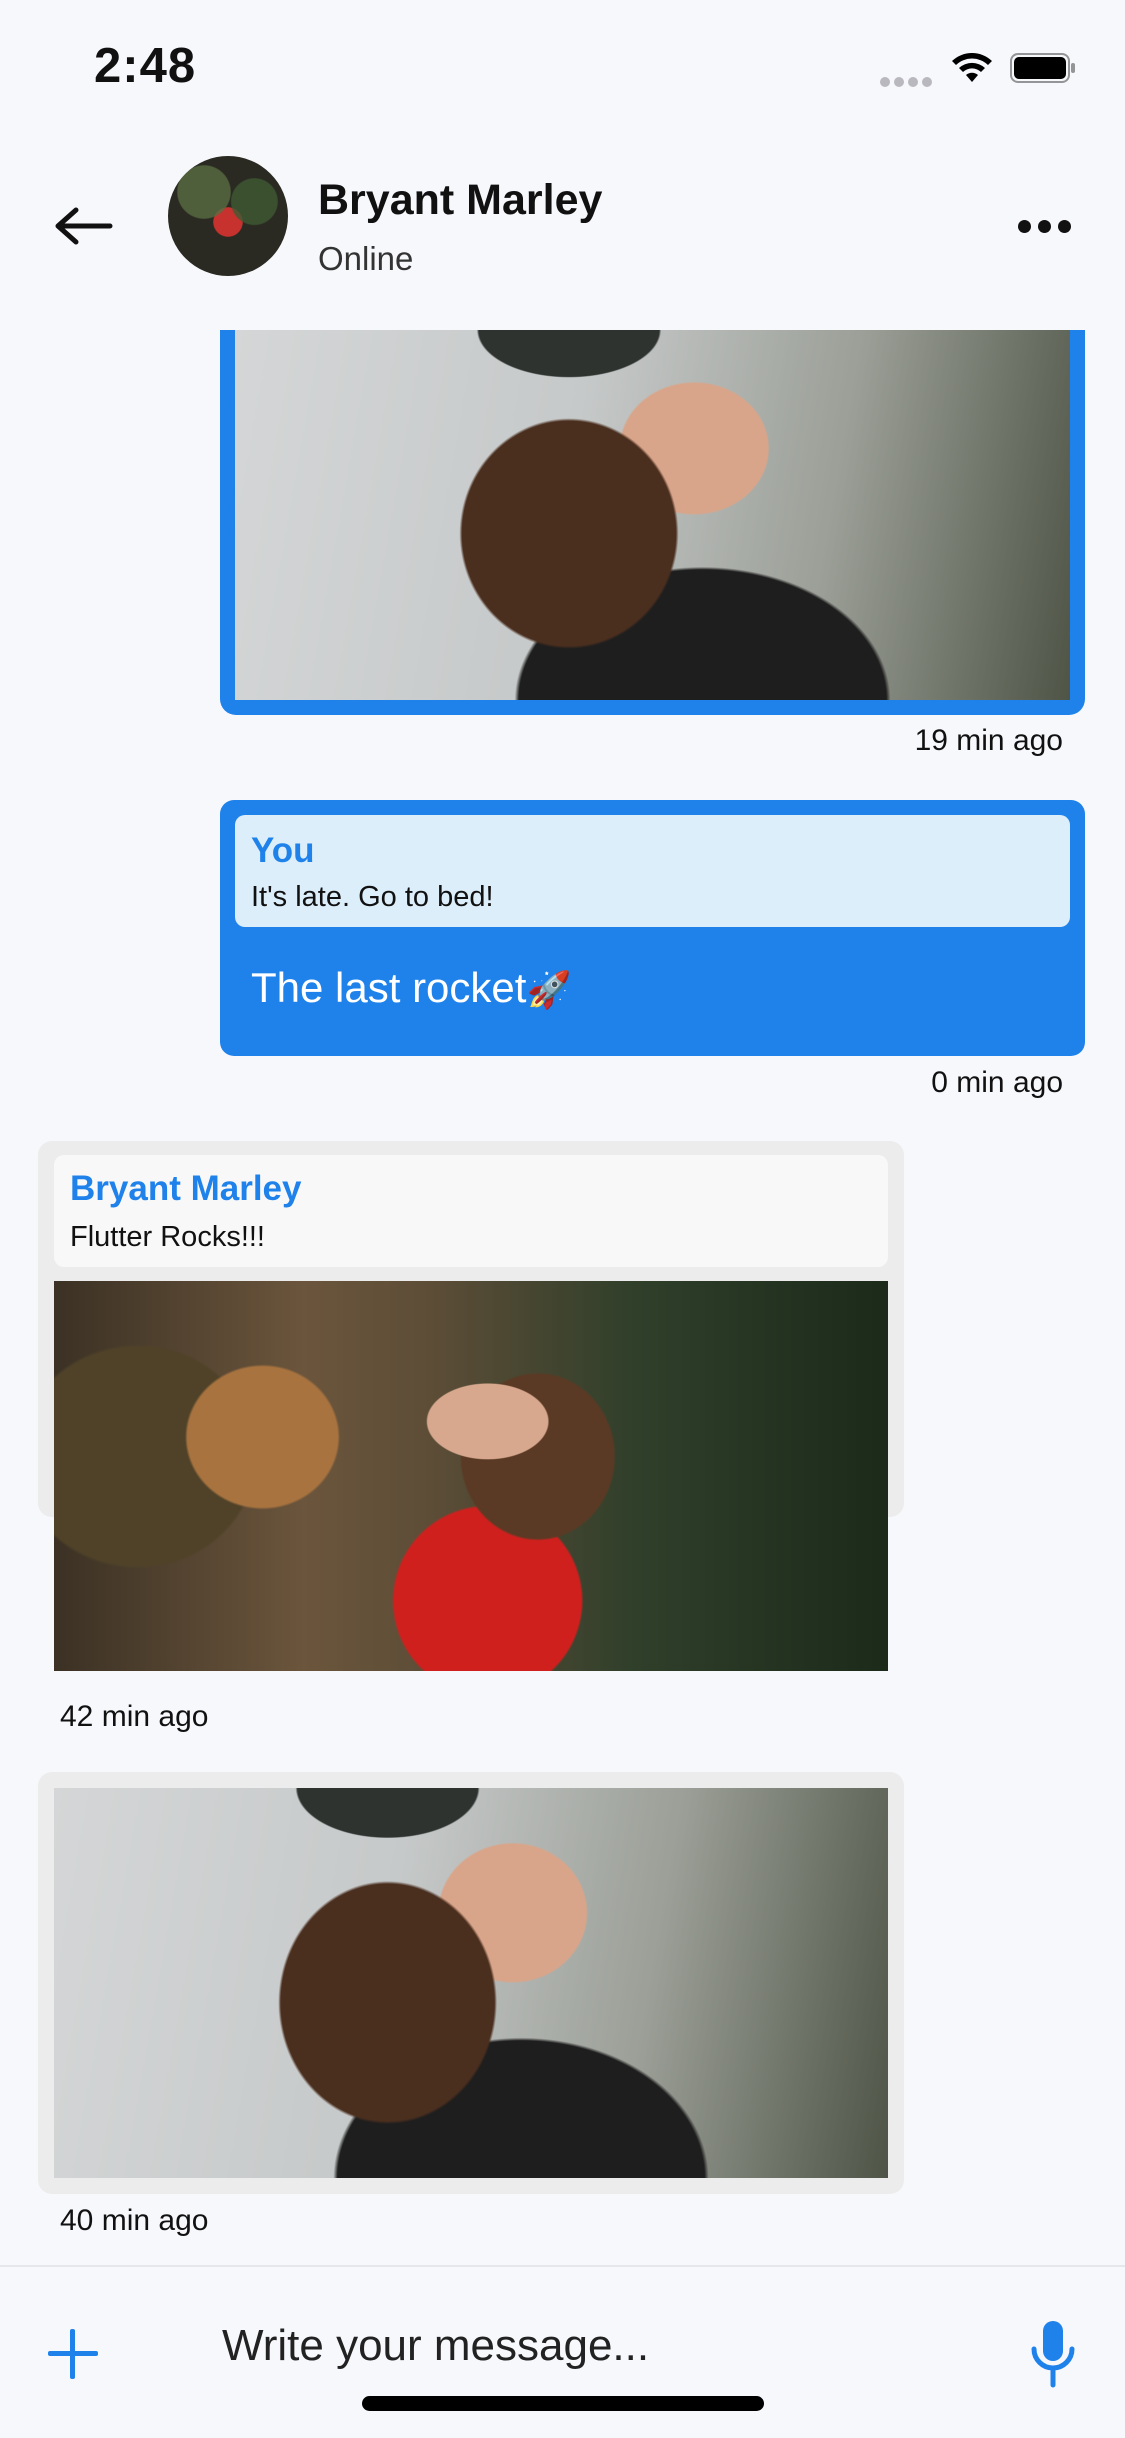 Image resolution: width=1125 pixels, height=2438 pixels. I want to click on reply-preview: You It's late. Go to bed!, so click(652, 871).